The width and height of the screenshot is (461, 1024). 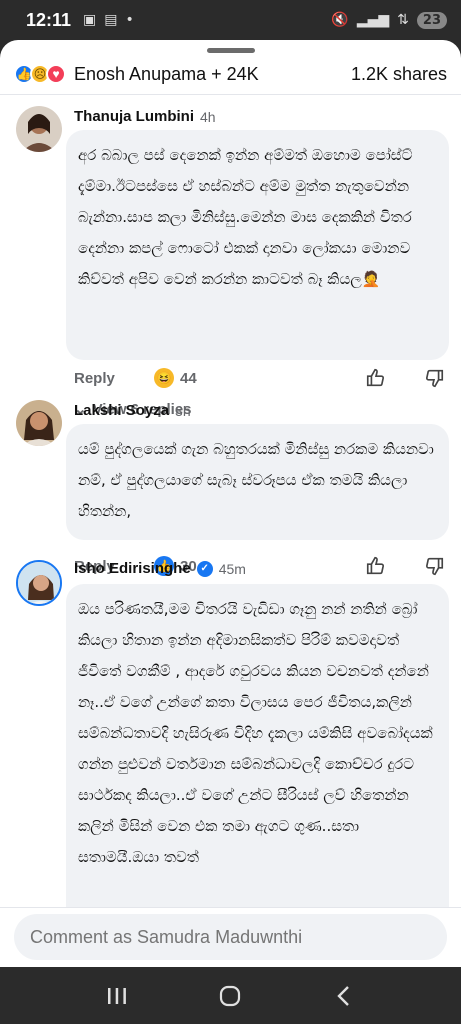 I want to click on recent-apps-icon, so click(x=116, y=995).